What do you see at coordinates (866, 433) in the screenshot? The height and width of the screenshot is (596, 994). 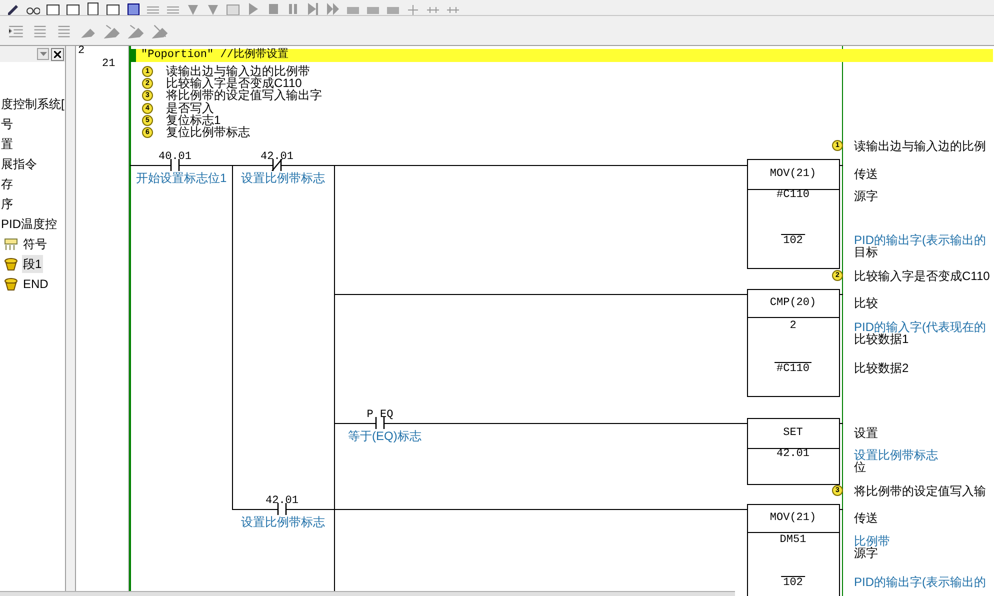 I see `instruction-description: 设置` at bounding box center [866, 433].